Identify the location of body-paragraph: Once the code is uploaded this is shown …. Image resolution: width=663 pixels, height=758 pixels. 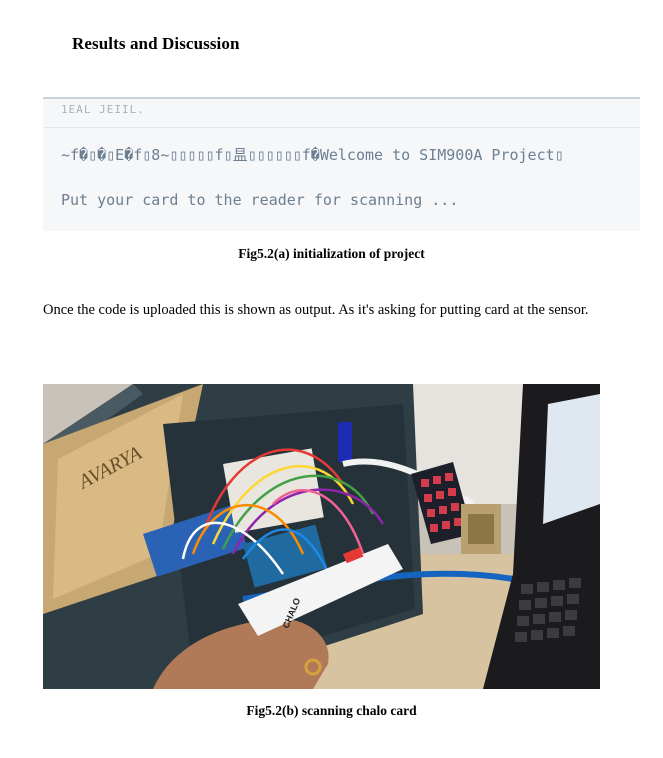
(316, 310).